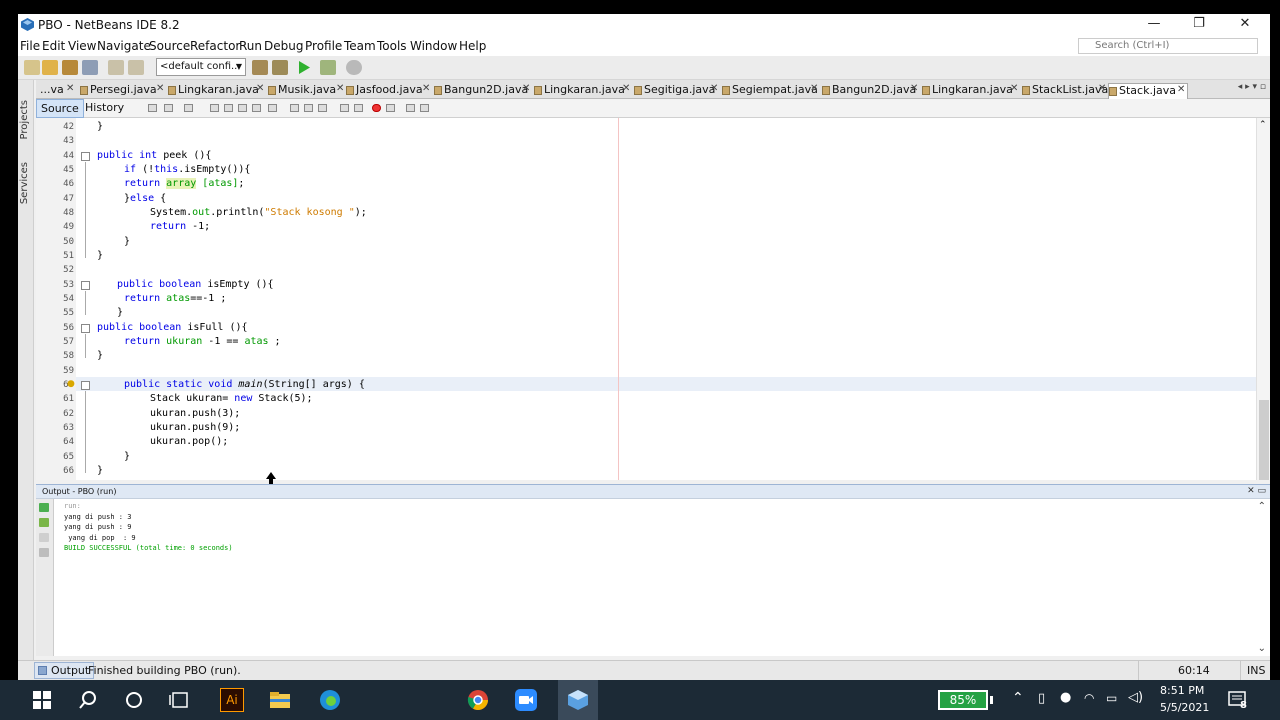 The height and width of the screenshot is (720, 1280). I want to click on wifi-icon: ◠, so click(1089, 698).